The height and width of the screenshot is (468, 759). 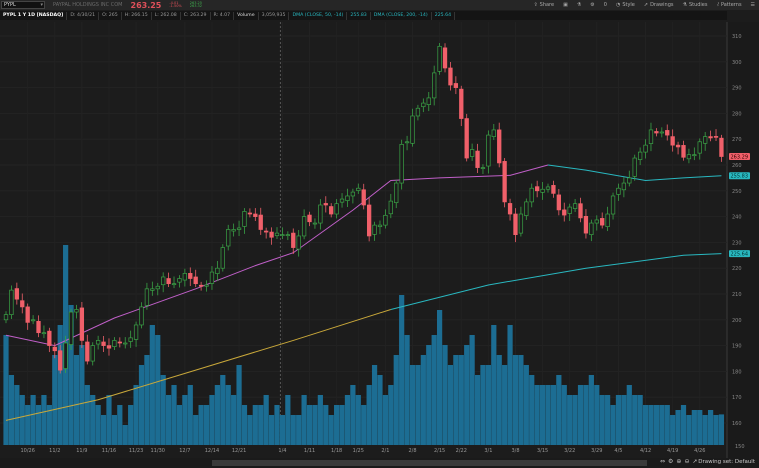 What do you see at coordinates (282, 451) in the screenshot?
I see `x-tick-label: 1/4` at bounding box center [282, 451].